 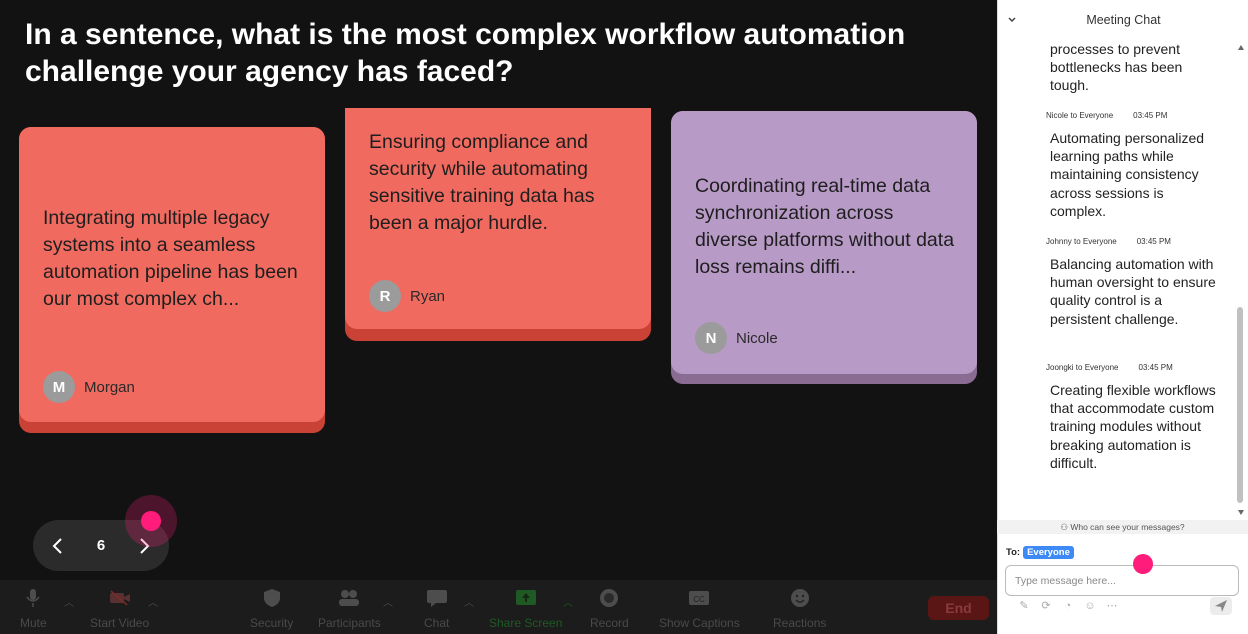 What do you see at coordinates (349, 598) in the screenshot?
I see `participants-icon` at bounding box center [349, 598].